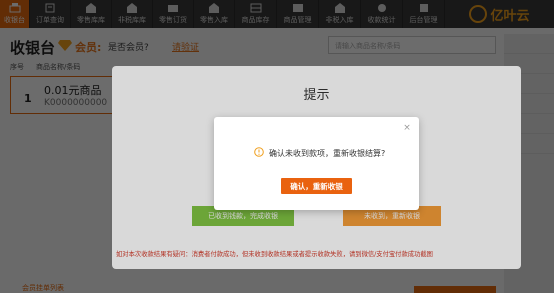 Image resolution: width=554 pixels, height=293 pixels. What do you see at coordinates (259, 152) in the screenshot?
I see `warning-icon` at bounding box center [259, 152].